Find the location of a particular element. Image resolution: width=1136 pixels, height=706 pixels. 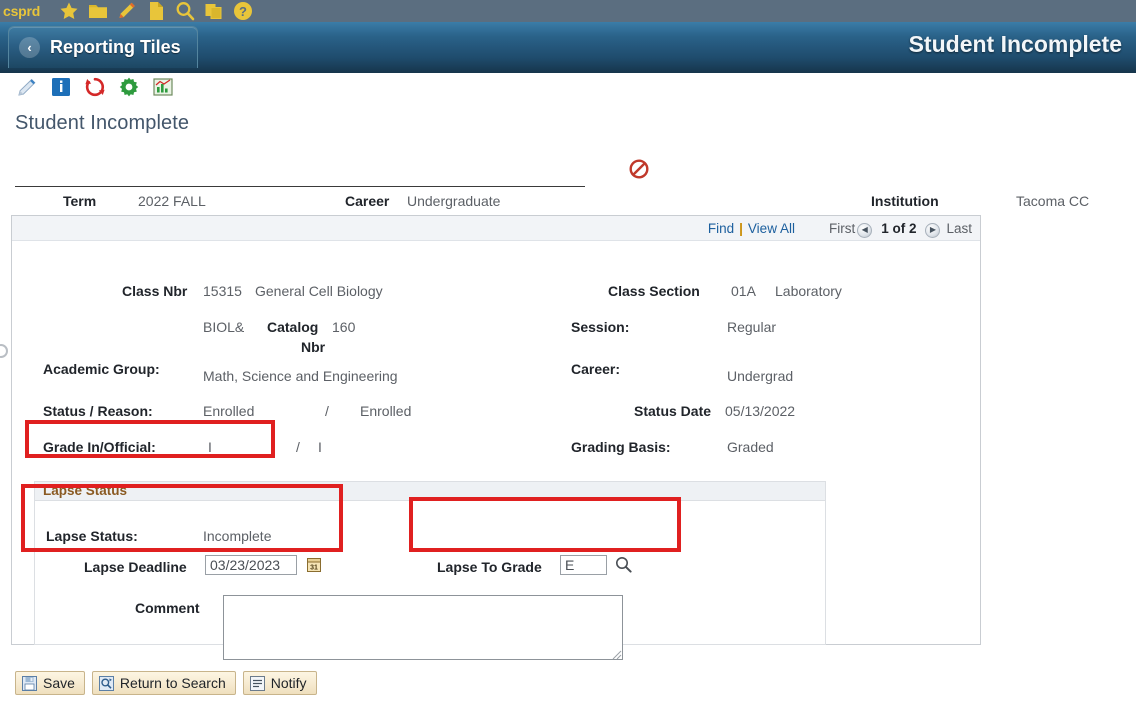

lapse-to-grade-input is located at coordinates (583, 565).